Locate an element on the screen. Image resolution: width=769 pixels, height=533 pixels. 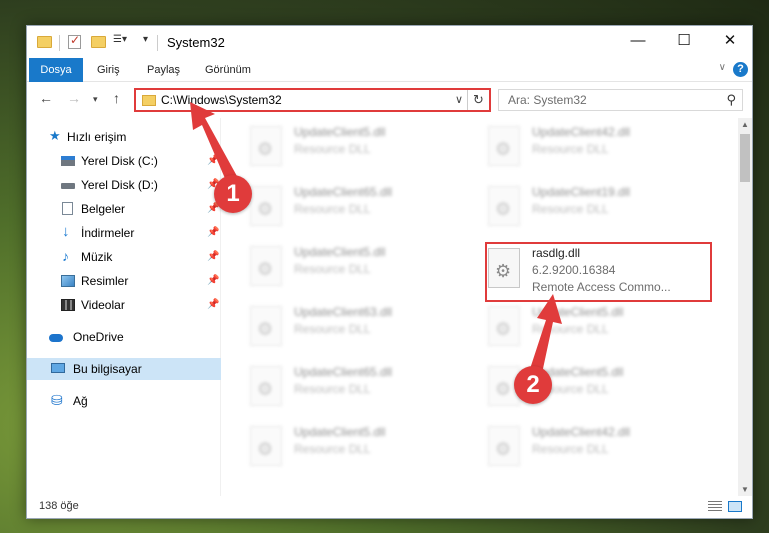
chevron-down-icon: ∨ is located at coordinates (459, 99).